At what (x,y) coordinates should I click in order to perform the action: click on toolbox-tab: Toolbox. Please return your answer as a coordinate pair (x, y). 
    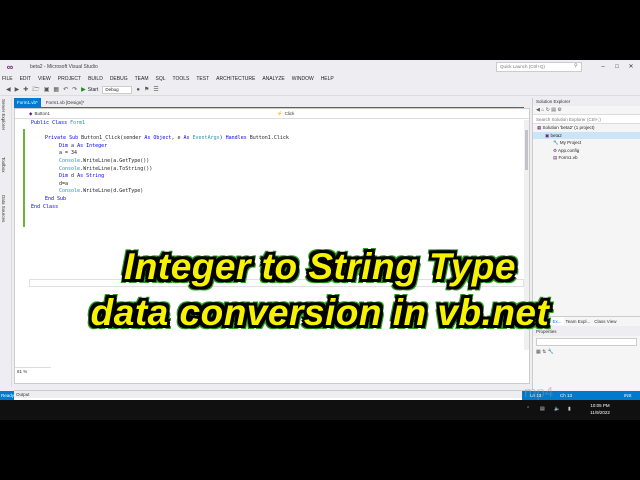
    Looking at the image, I should click on (3, 165).